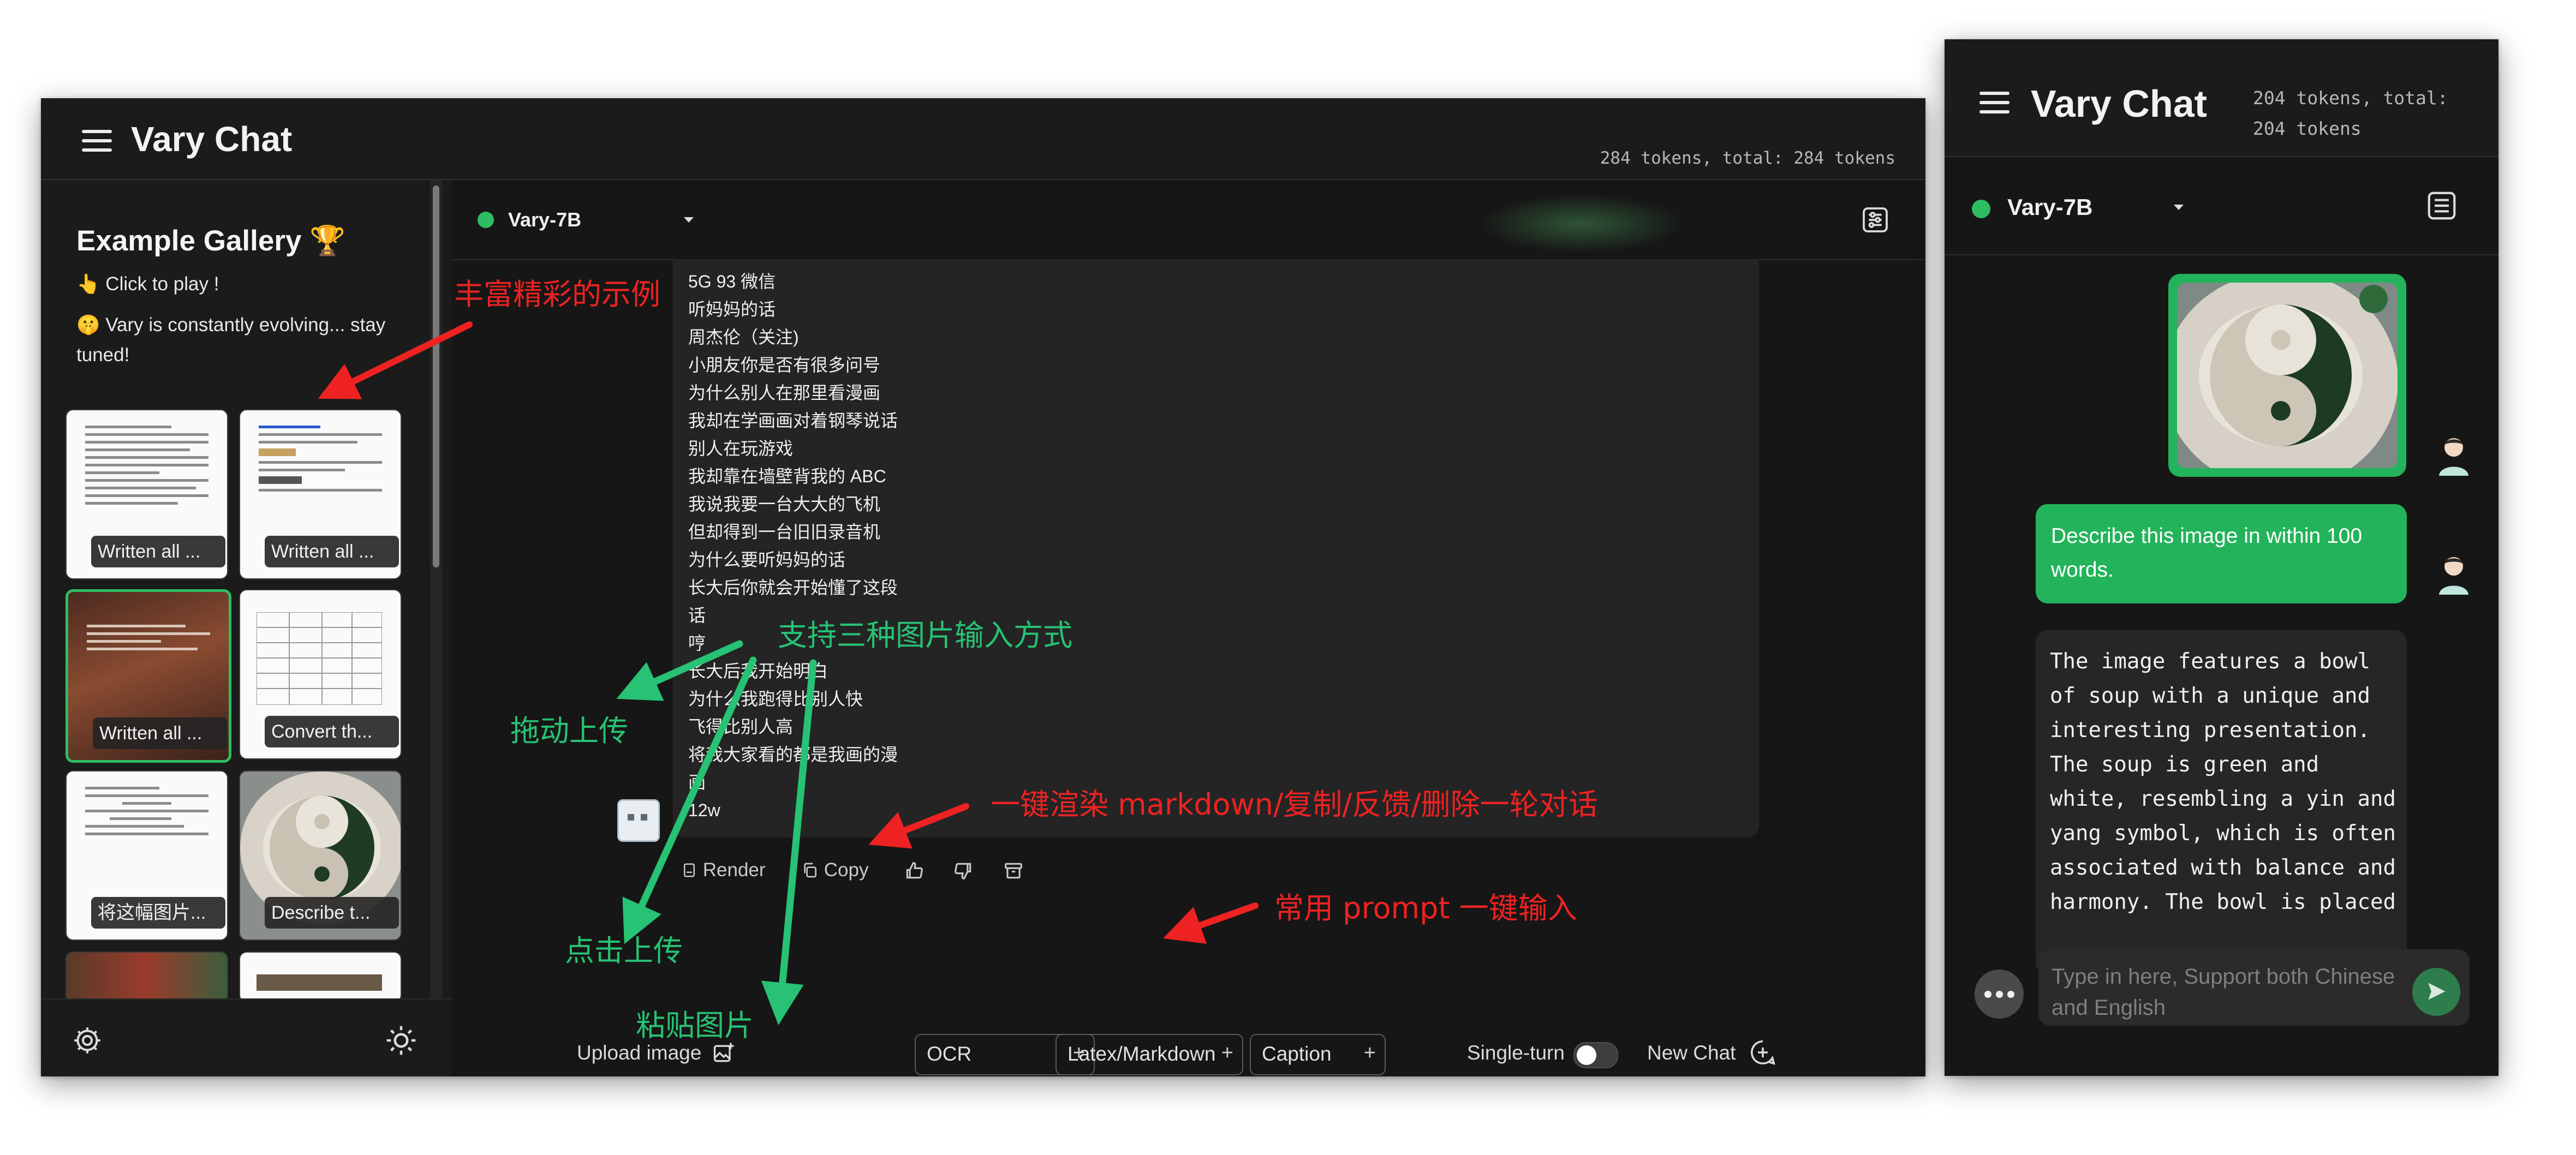 Image resolution: width=2576 pixels, height=1155 pixels. I want to click on user-image-message, so click(2287, 375).